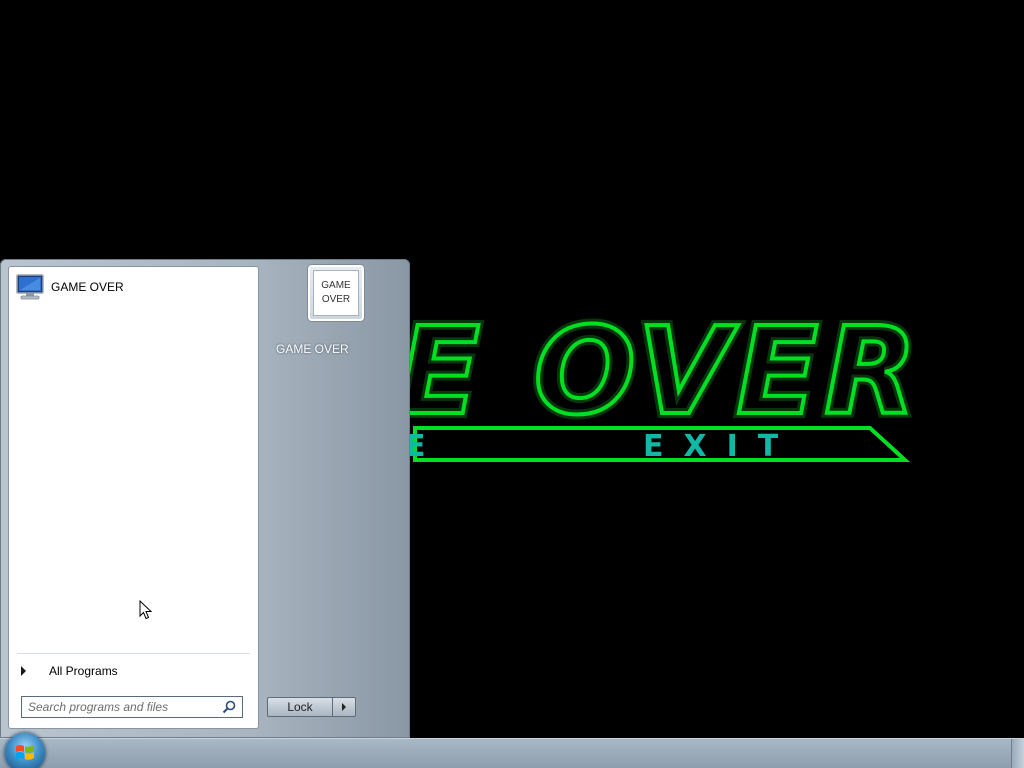 The image size is (1024, 768). Describe the element at coordinates (133, 653) in the screenshot. I see `all-programs-separator` at that location.